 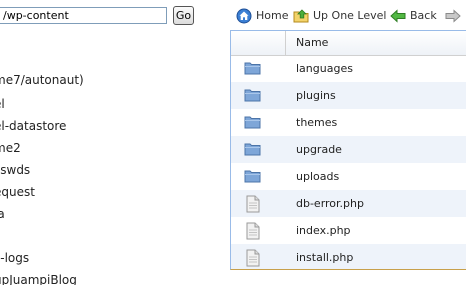 What do you see at coordinates (317, 122) in the screenshot?
I see `file-name: themes` at bounding box center [317, 122].